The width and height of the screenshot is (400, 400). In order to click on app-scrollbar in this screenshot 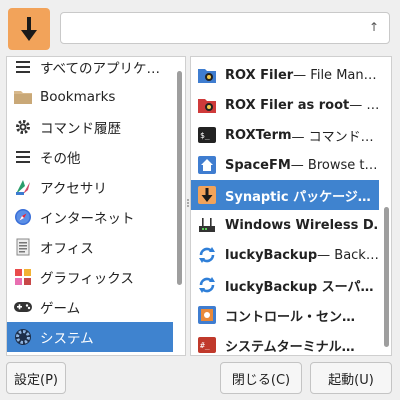, I will do `click(386, 277)`.